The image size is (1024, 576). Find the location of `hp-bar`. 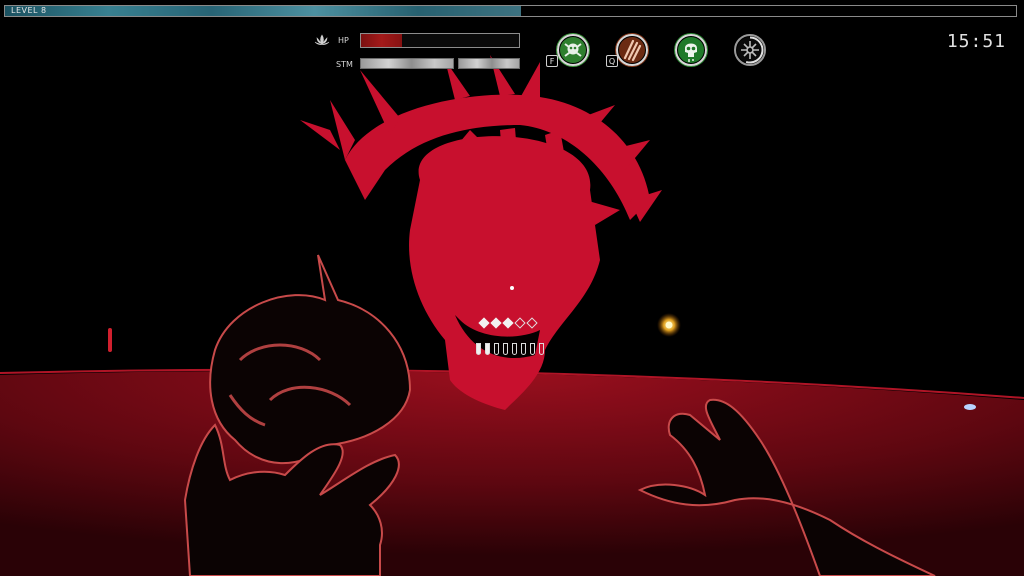

hp-bar is located at coordinates (440, 40).